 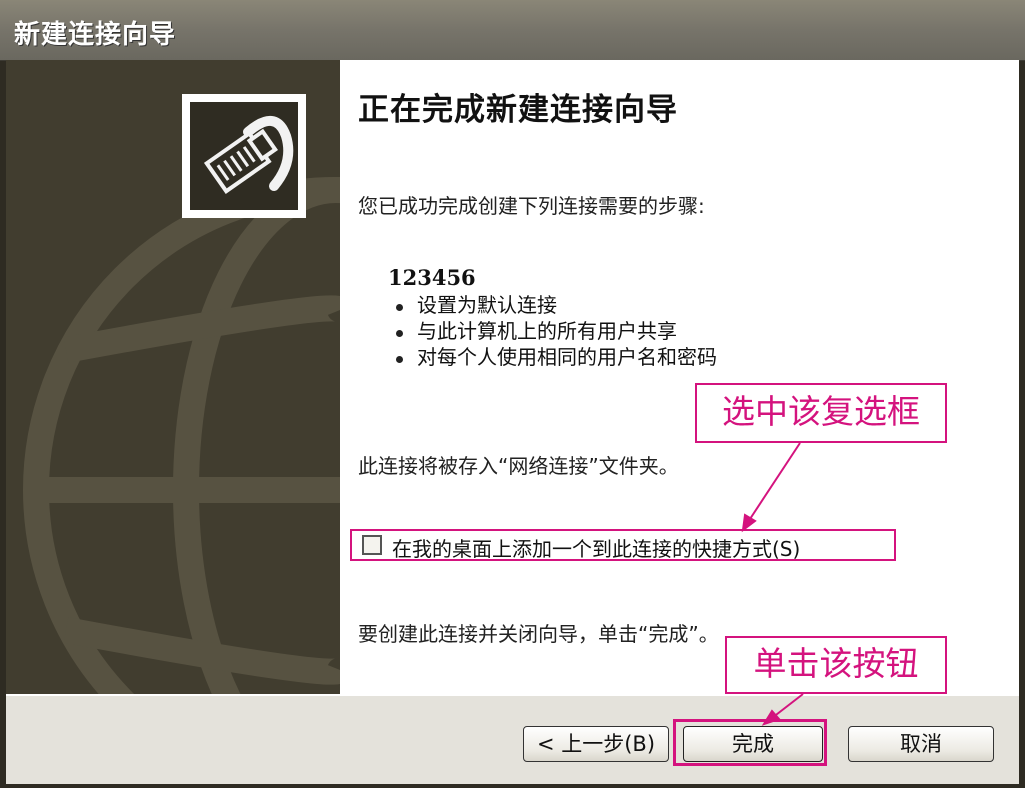 I want to click on title-bar: 新建连接向导, so click(x=512, y=30).